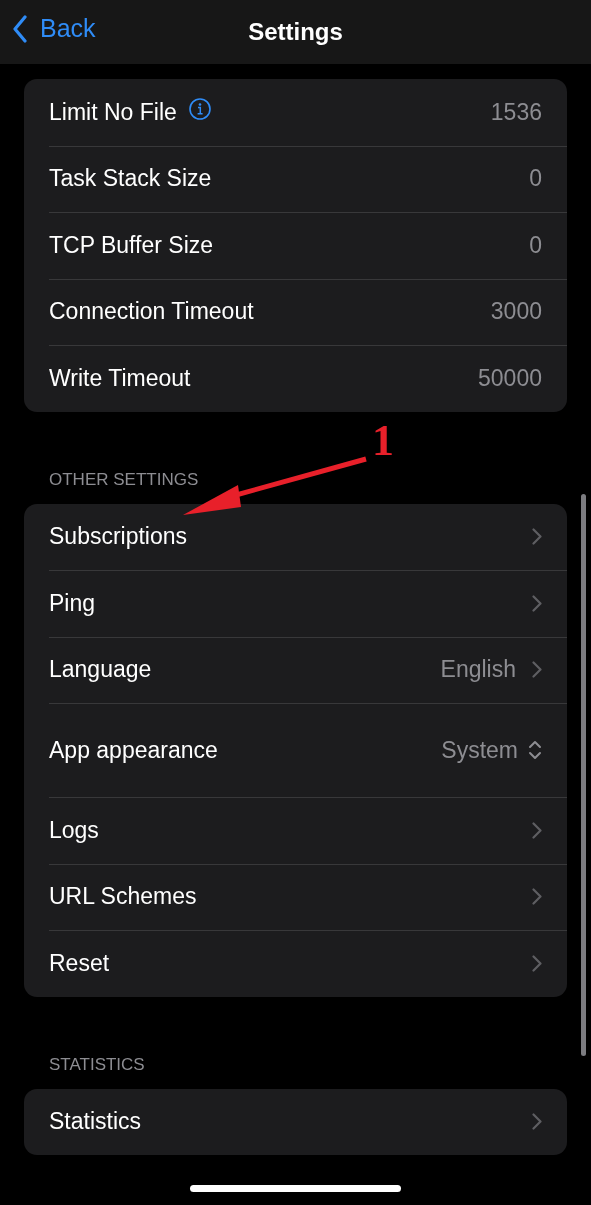  Describe the element at coordinates (130, 179) in the screenshot. I see `row-label: Task Stack Size` at that location.